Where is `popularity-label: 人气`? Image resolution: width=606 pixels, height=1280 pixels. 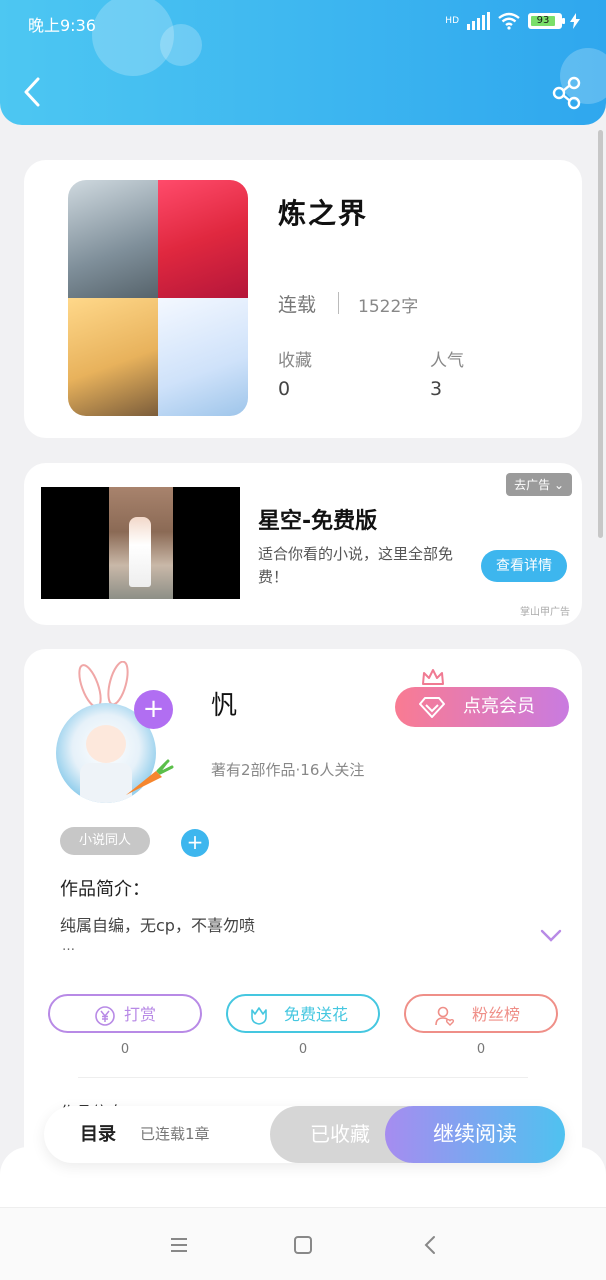 popularity-label: 人气 is located at coordinates (447, 361).